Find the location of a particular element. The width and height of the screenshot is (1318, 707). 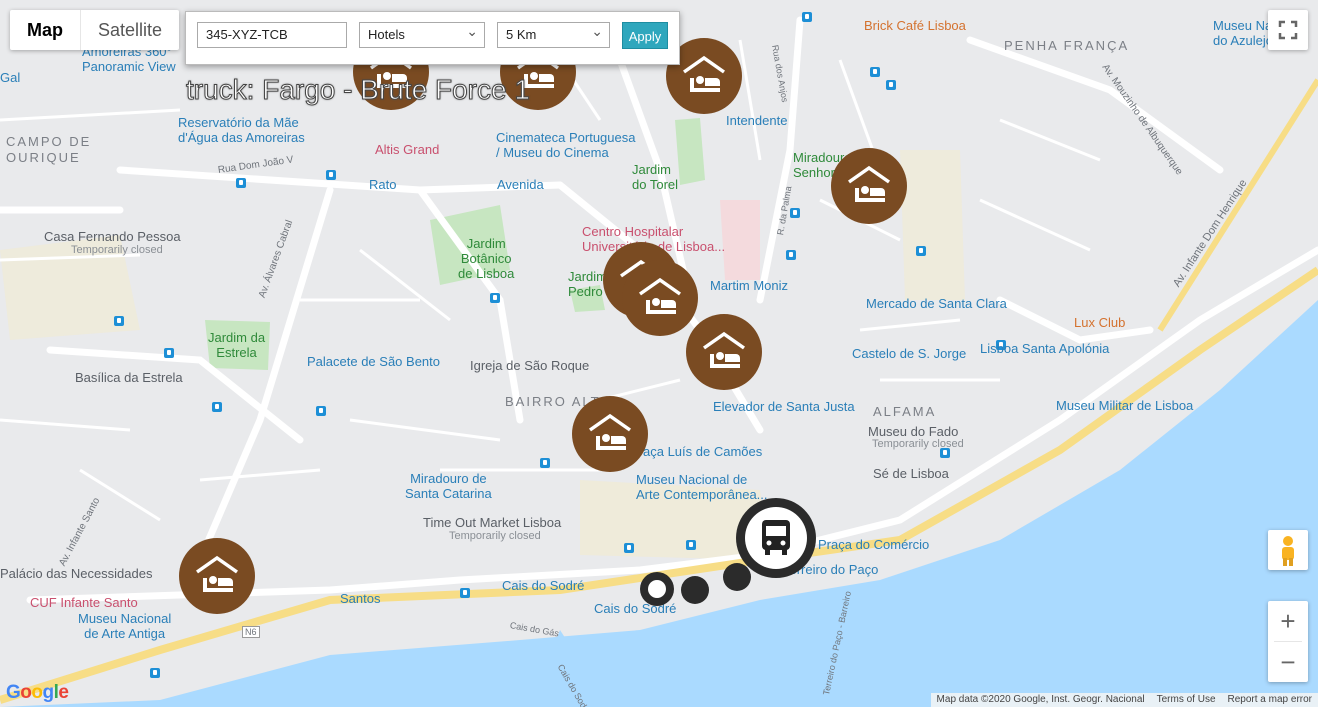

poi-label: Lisboa Santa Apolónia is located at coordinates (1044, 348).